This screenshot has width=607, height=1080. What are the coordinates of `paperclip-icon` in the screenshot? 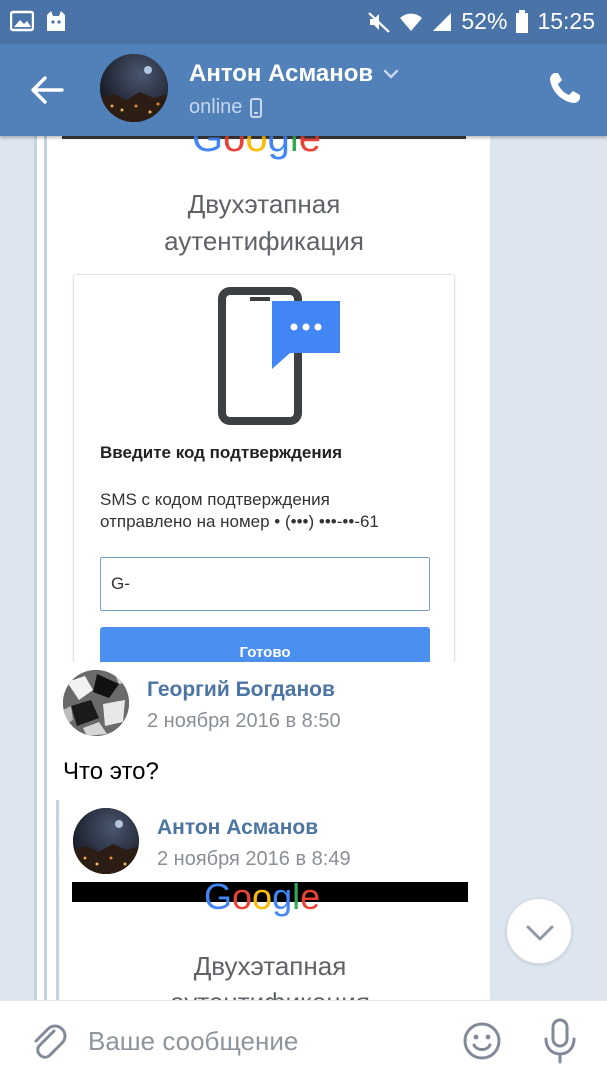 It's located at (48, 1041).